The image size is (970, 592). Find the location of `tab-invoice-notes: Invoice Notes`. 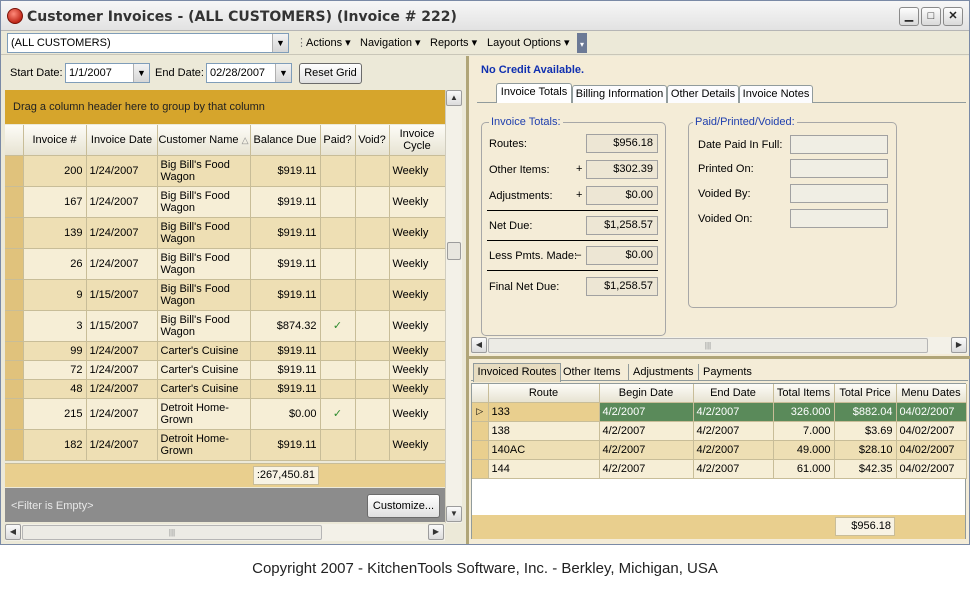

tab-invoice-notes: Invoice Notes is located at coordinates (776, 94).